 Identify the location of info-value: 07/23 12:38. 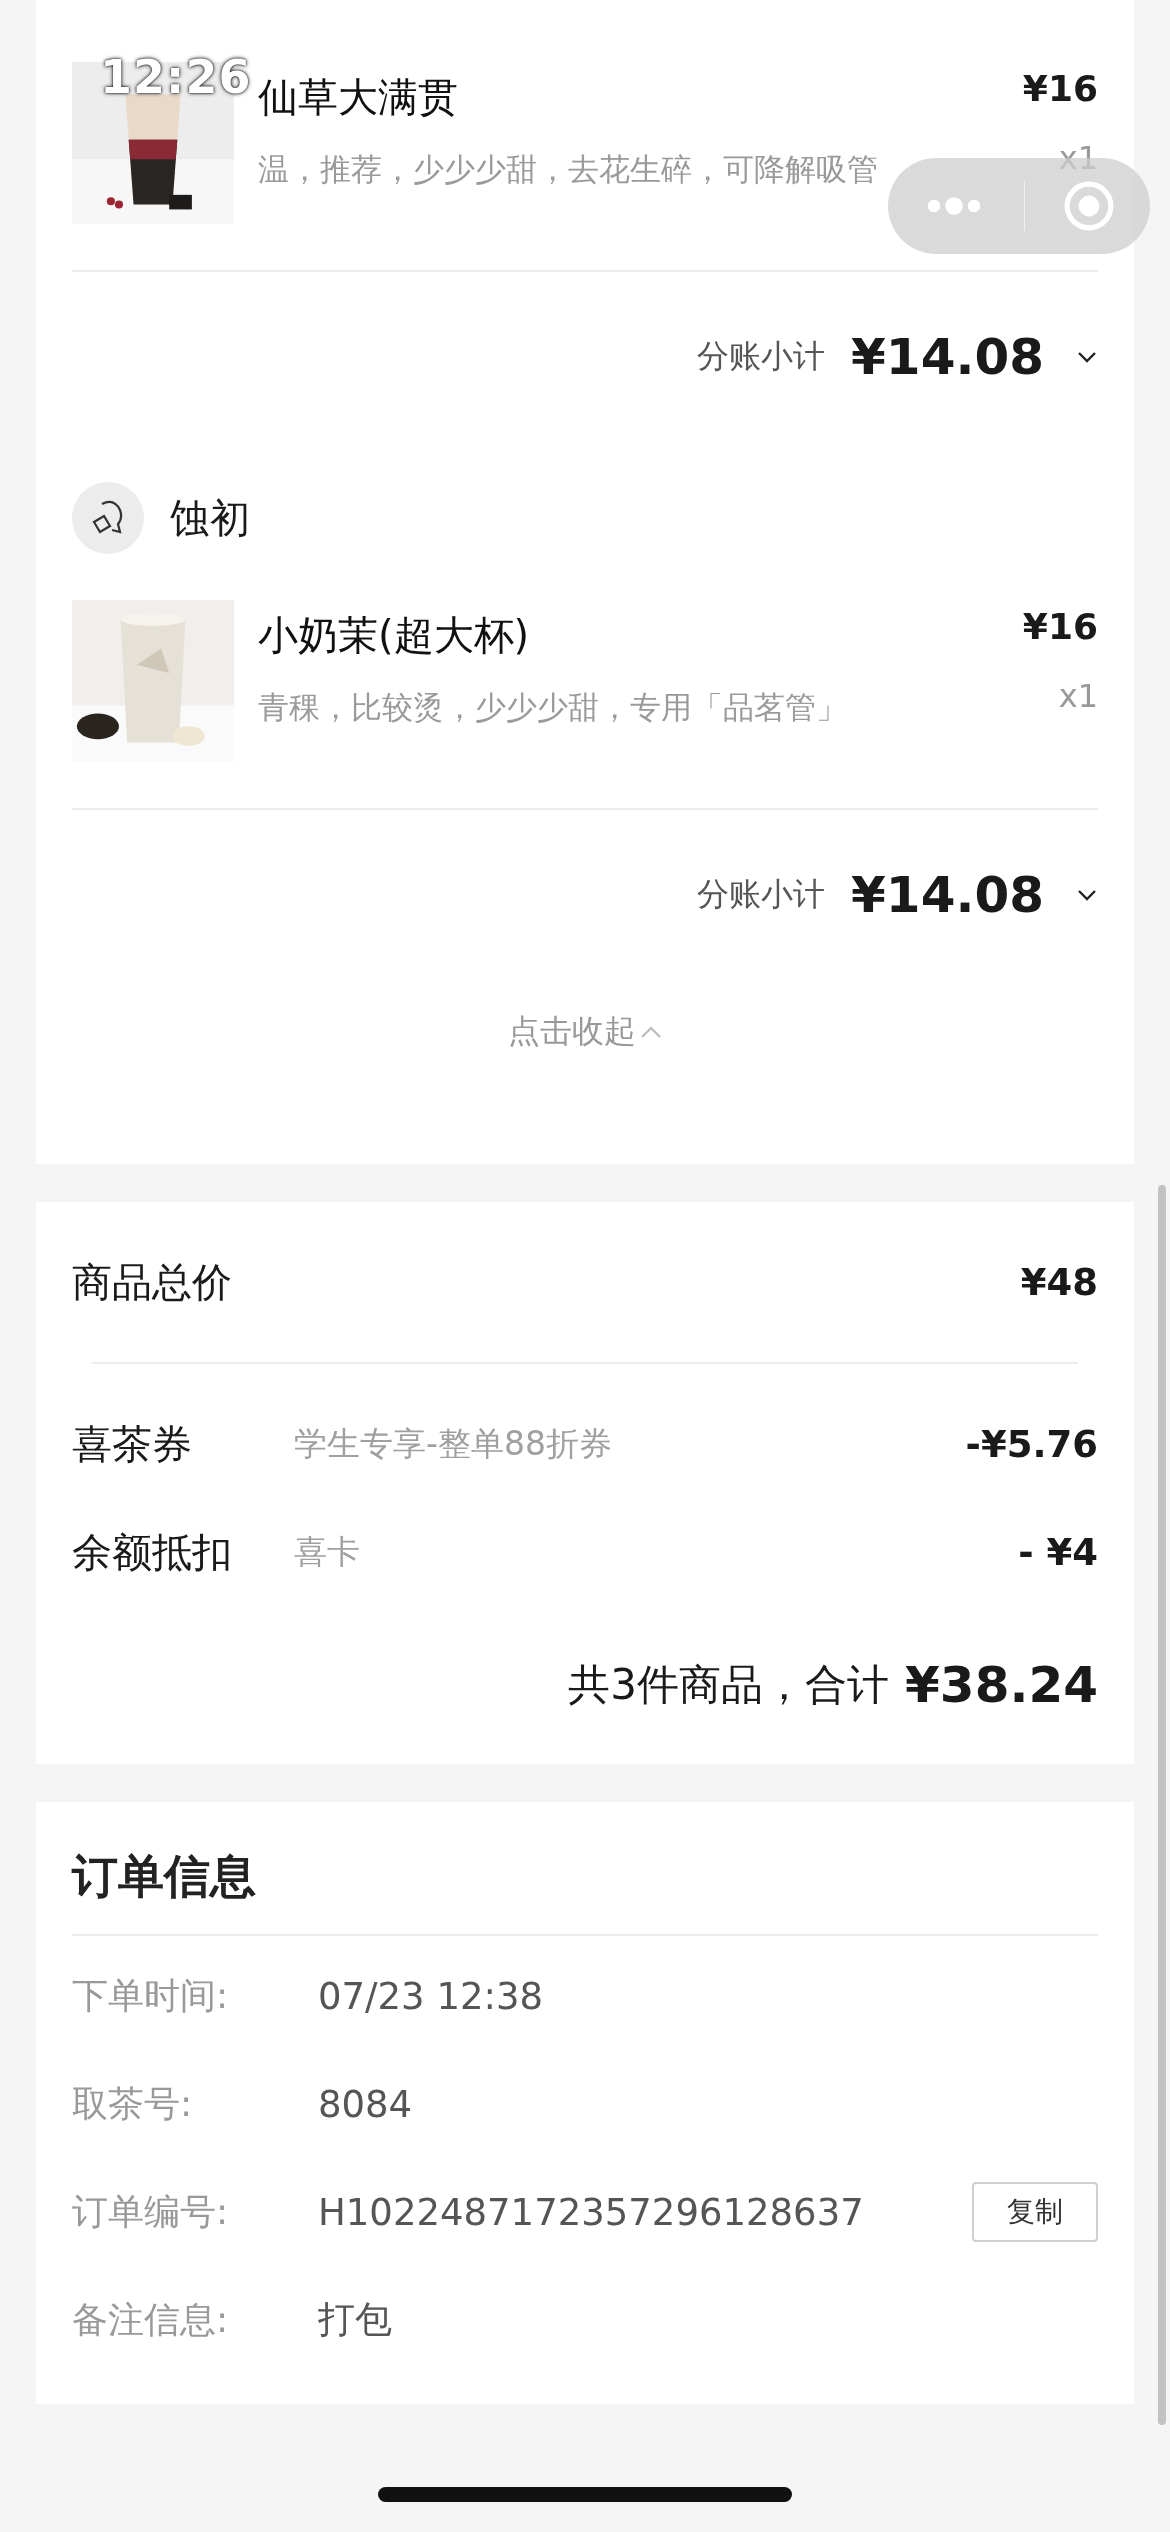
(431, 1996).